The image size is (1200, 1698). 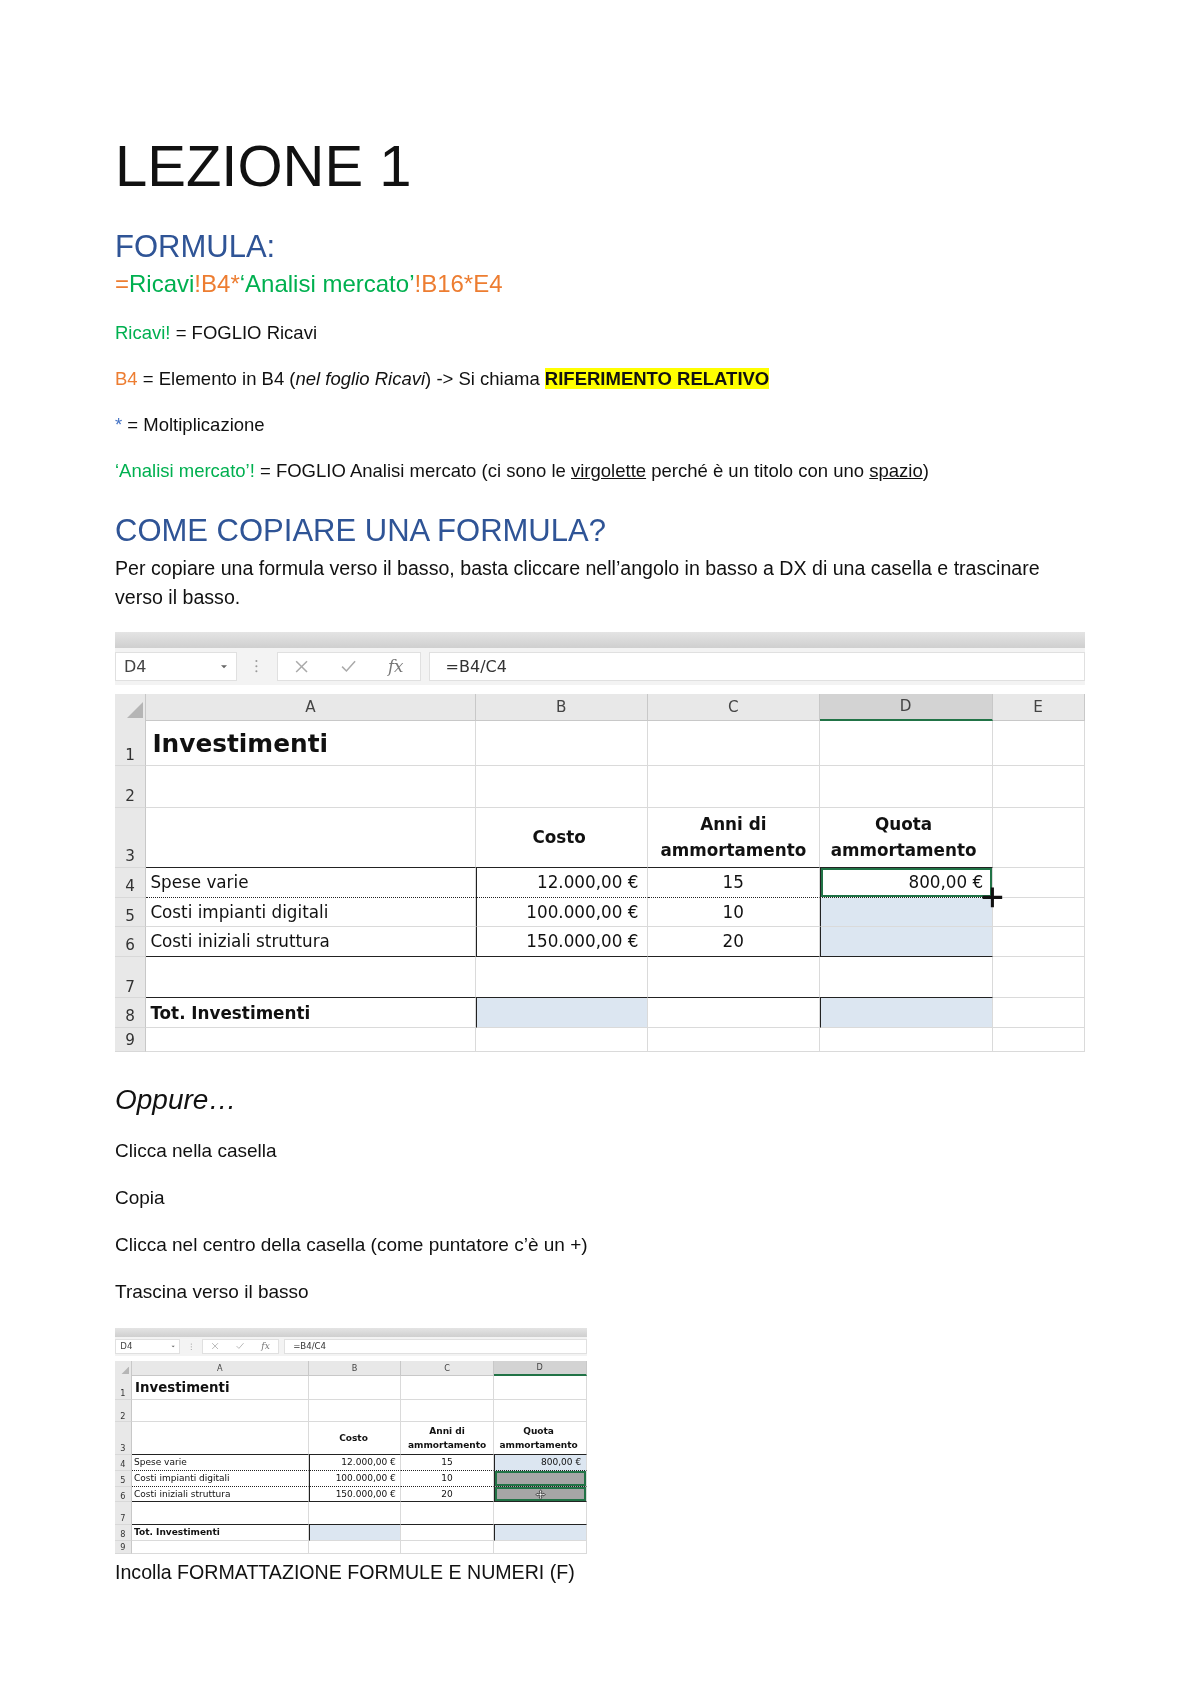 What do you see at coordinates (311, 912) in the screenshot?
I see `table-cell: Costi impianti digitali` at bounding box center [311, 912].